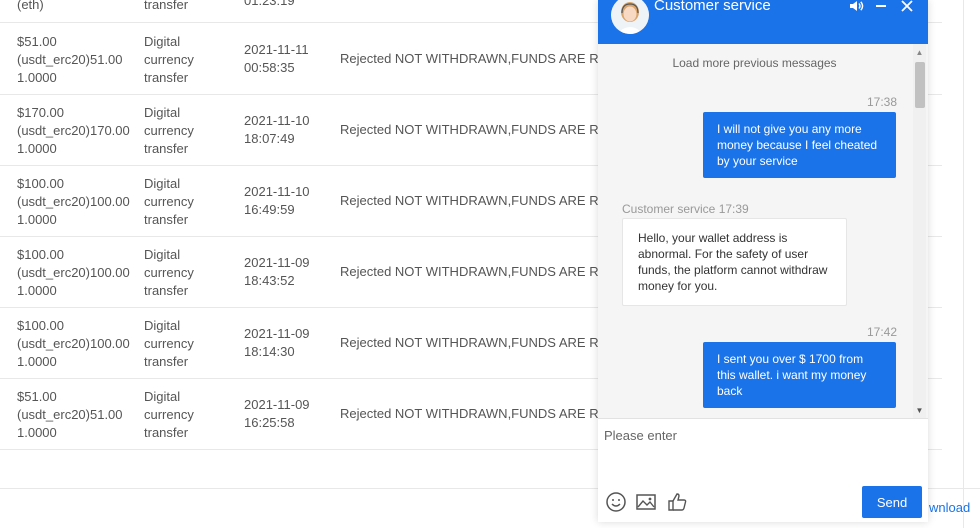  What do you see at coordinates (40, 112) in the screenshot?
I see `amount-usd: $170.00` at bounding box center [40, 112].